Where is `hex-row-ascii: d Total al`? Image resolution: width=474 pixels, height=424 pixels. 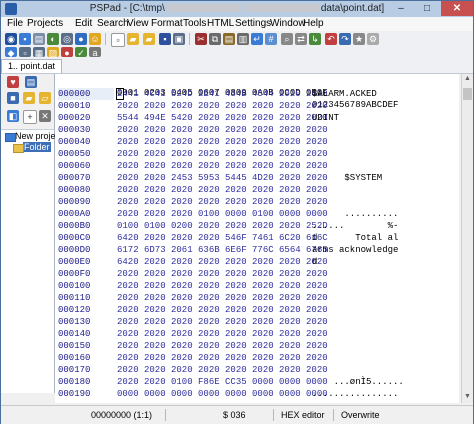 hex-row-ascii: d Total al is located at coordinates (386, 238).